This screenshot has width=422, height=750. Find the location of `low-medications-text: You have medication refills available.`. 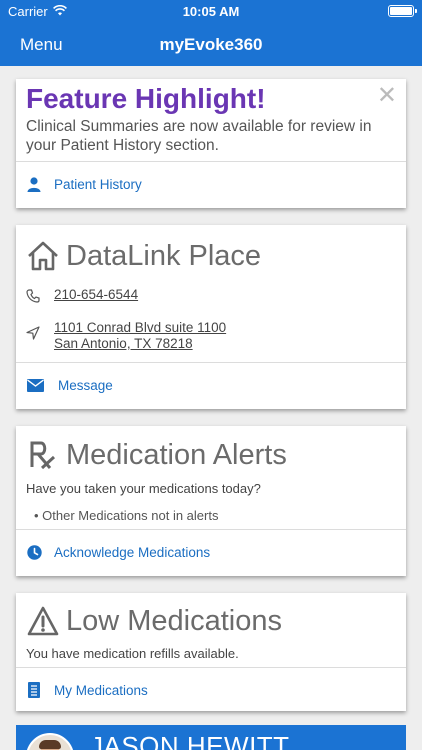

low-medications-text: You have medication refills available. is located at coordinates (132, 653).